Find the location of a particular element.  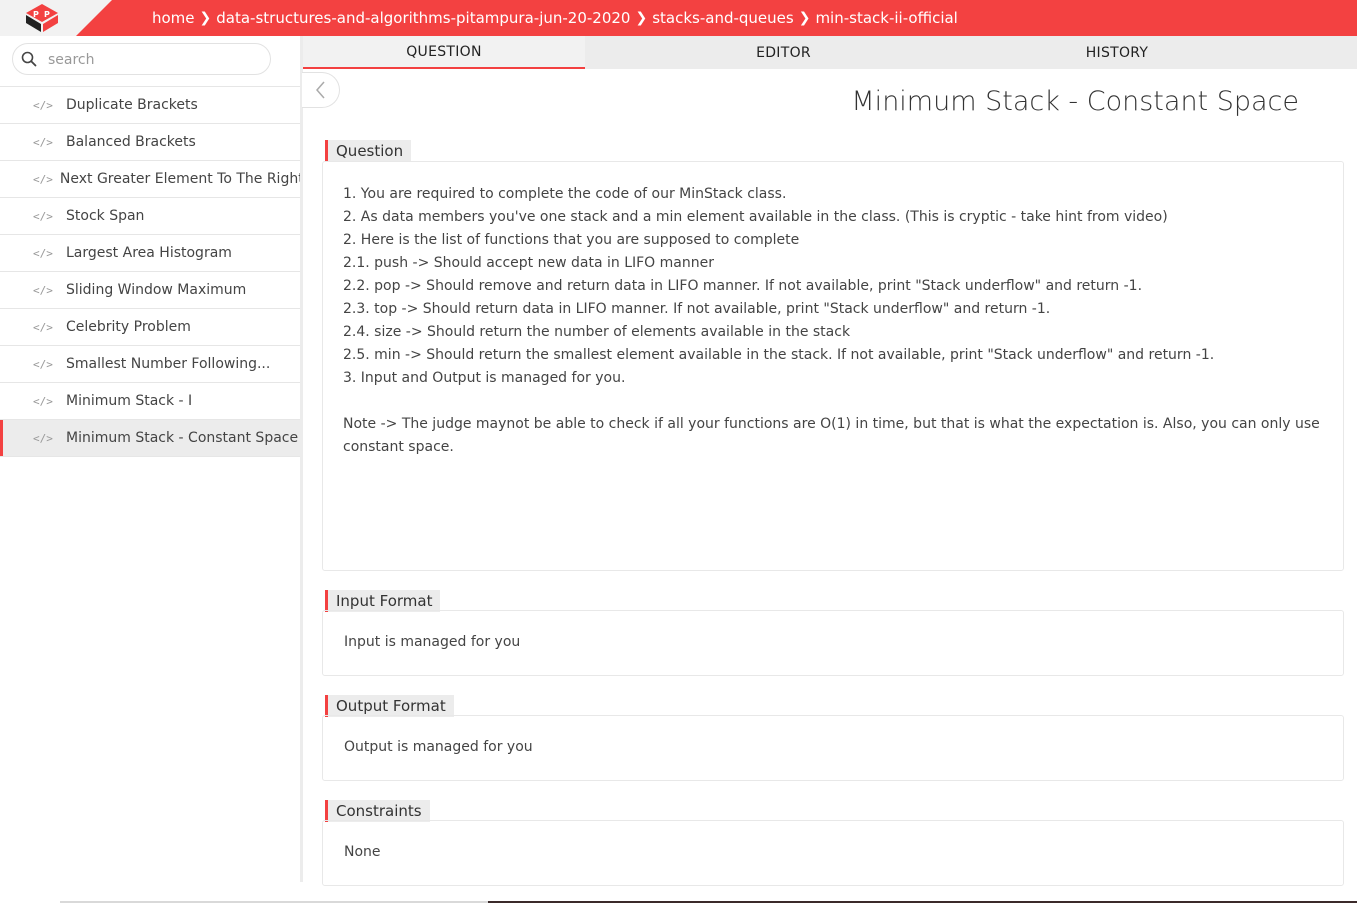

sidebar-item-label: Balanced Brackets is located at coordinates (131, 142).